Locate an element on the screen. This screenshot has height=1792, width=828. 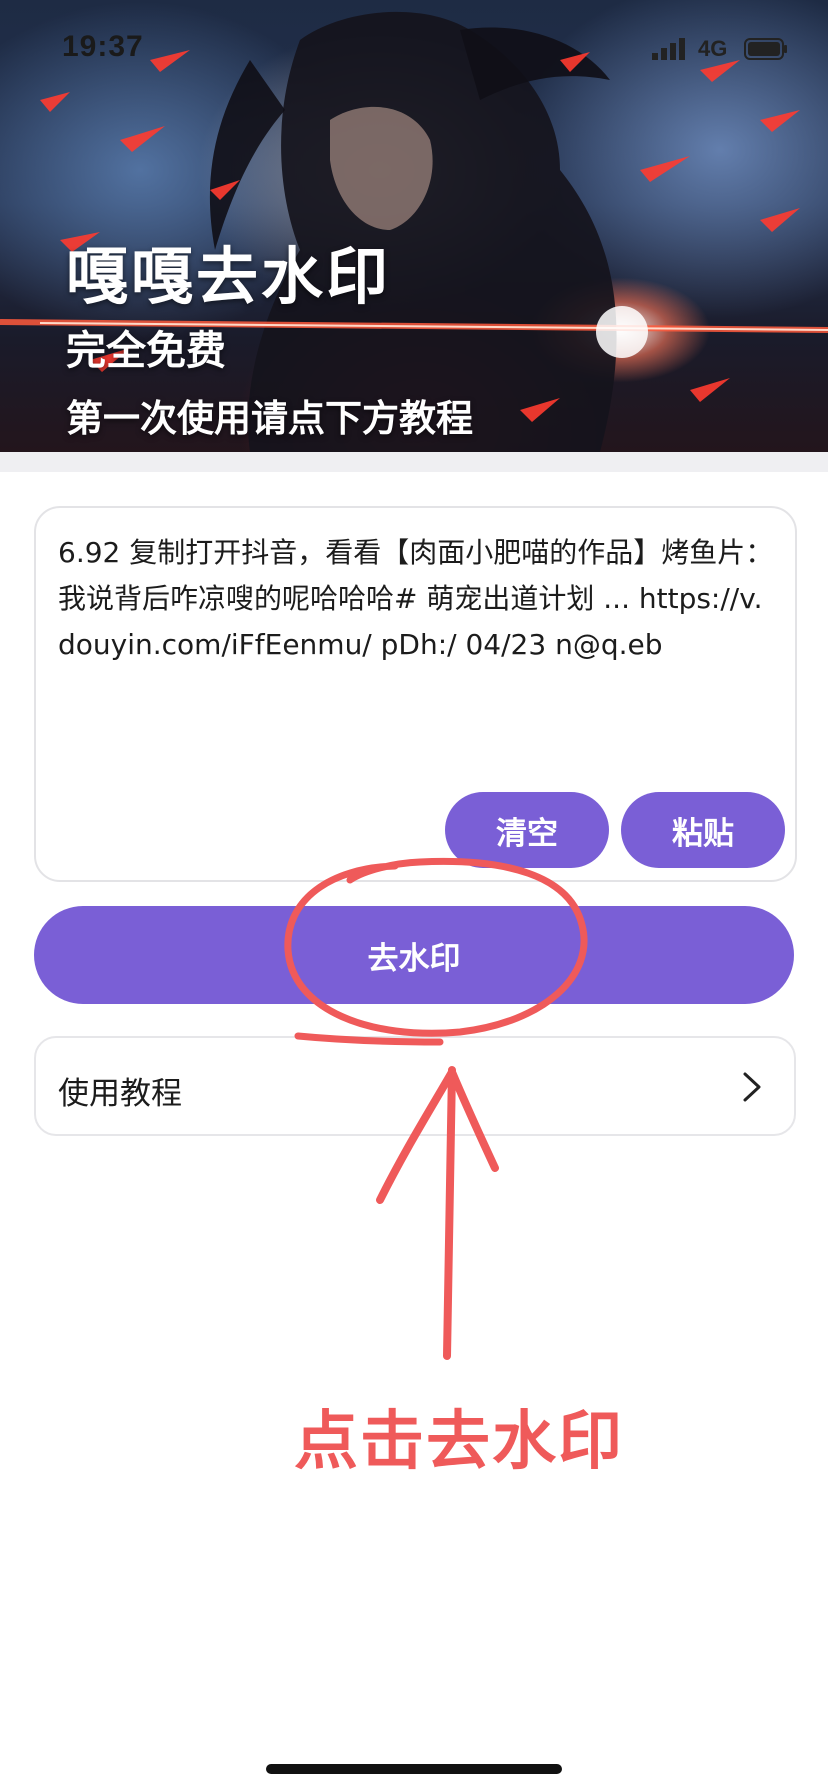
cellular-signal-icon is located at coordinates (668, 49).